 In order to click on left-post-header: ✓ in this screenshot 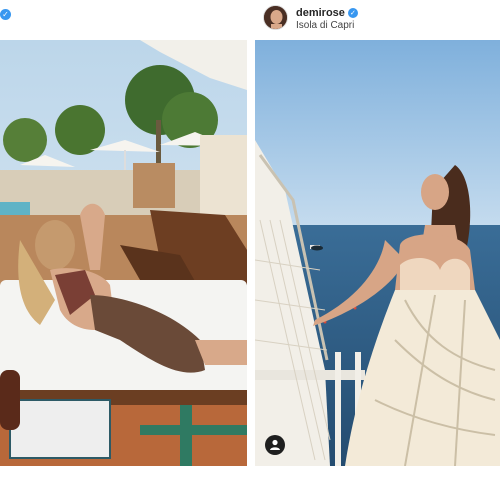, I will do `click(124, 20)`.